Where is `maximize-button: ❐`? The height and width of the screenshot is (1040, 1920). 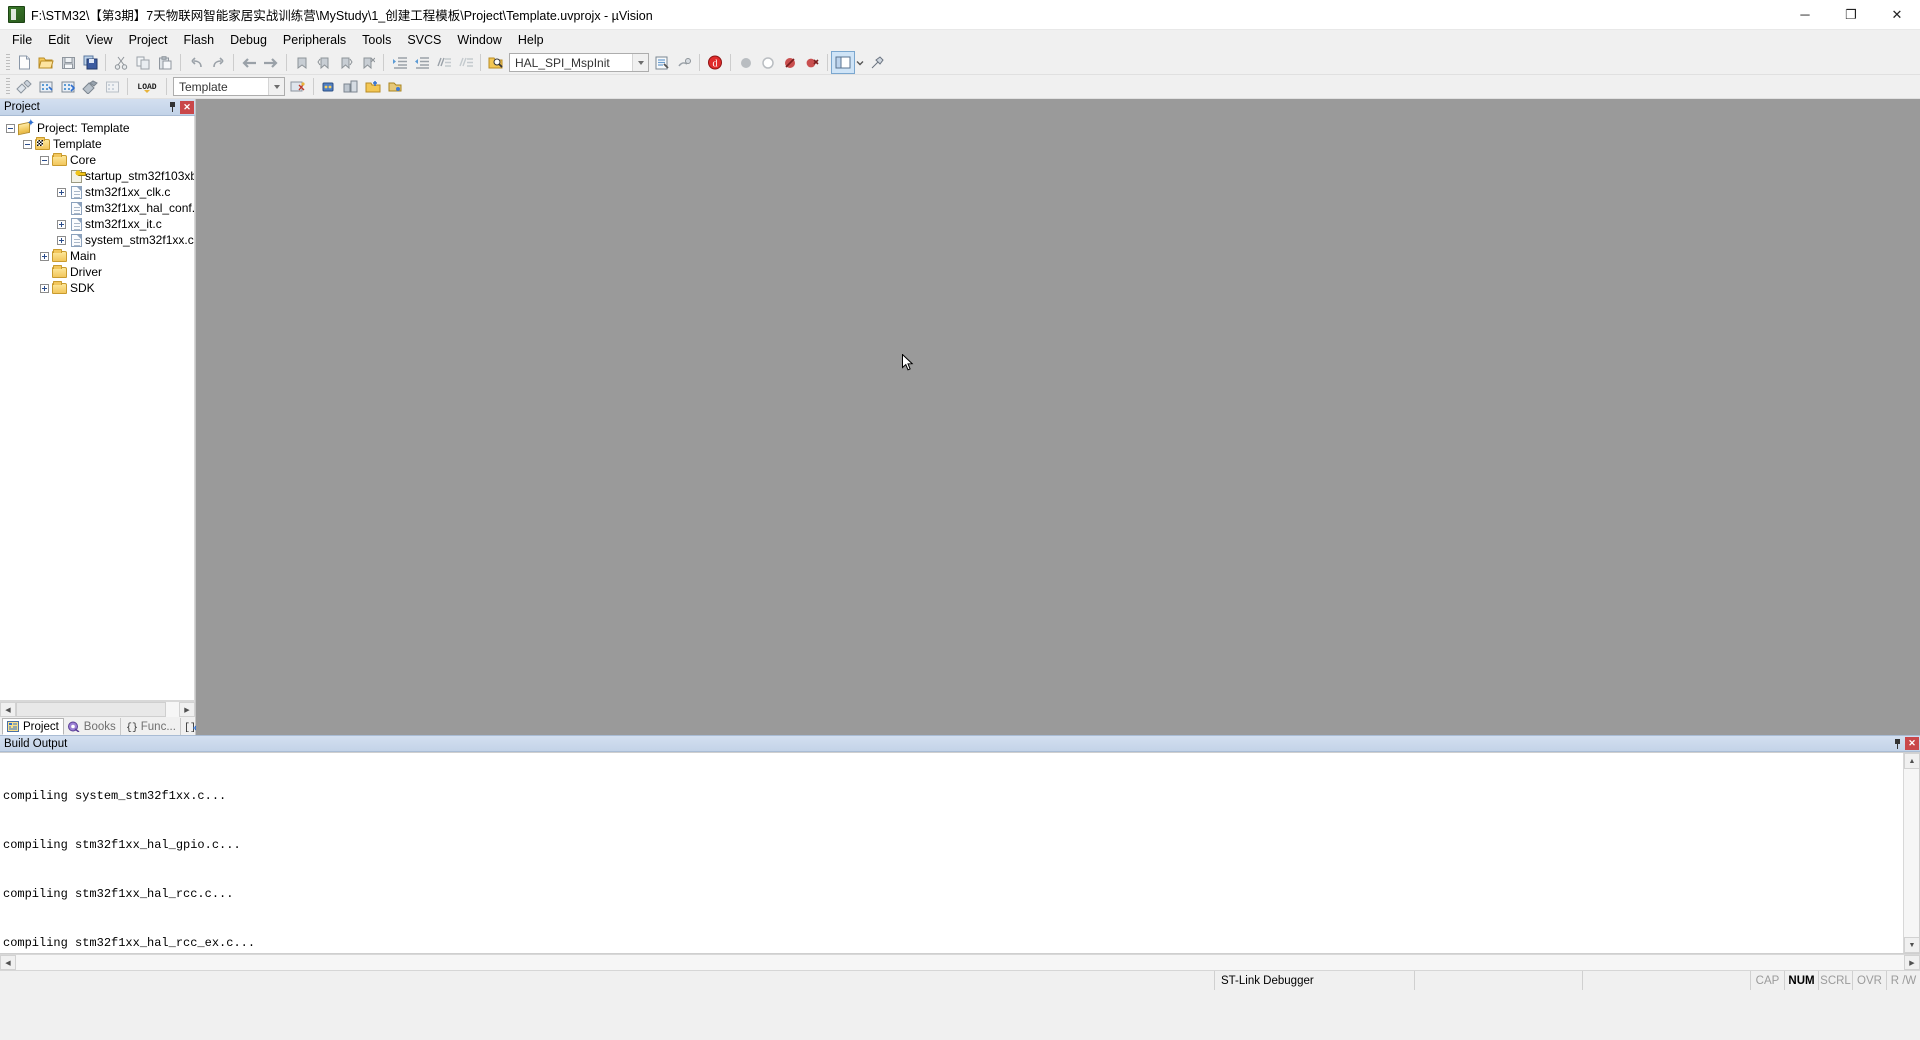 maximize-button: ❐ is located at coordinates (1851, 15).